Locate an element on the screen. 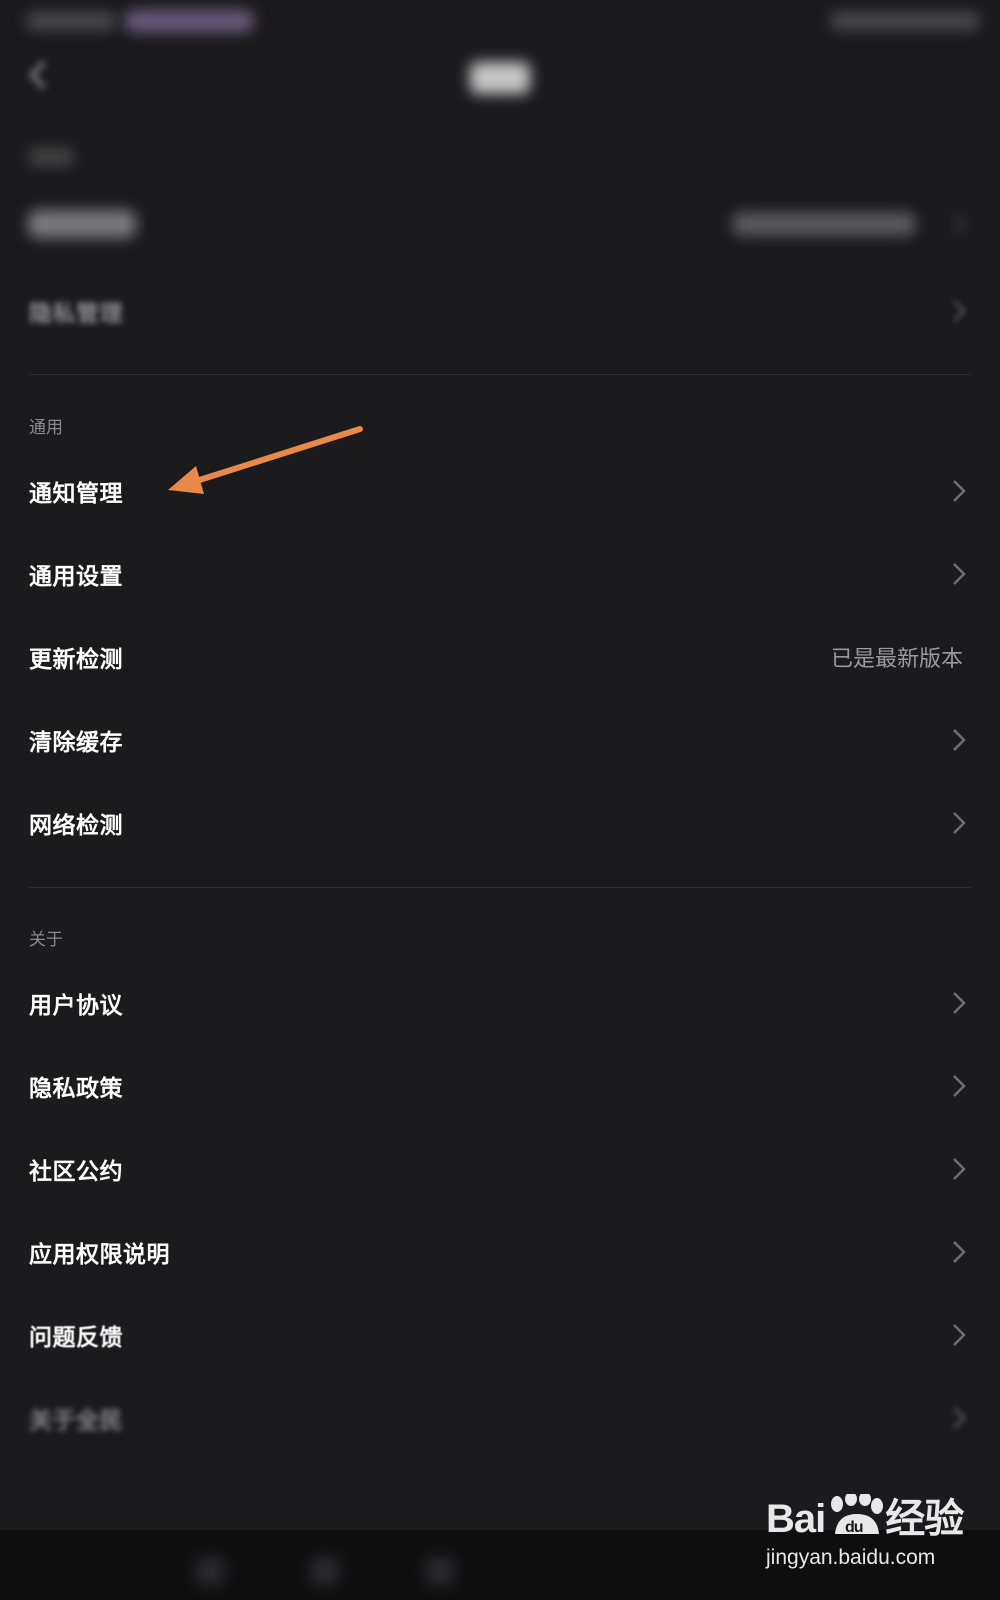 The width and height of the screenshot is (1000, 1600). update-status-value: 已是最新版本 is located at coordinates (896, 659).